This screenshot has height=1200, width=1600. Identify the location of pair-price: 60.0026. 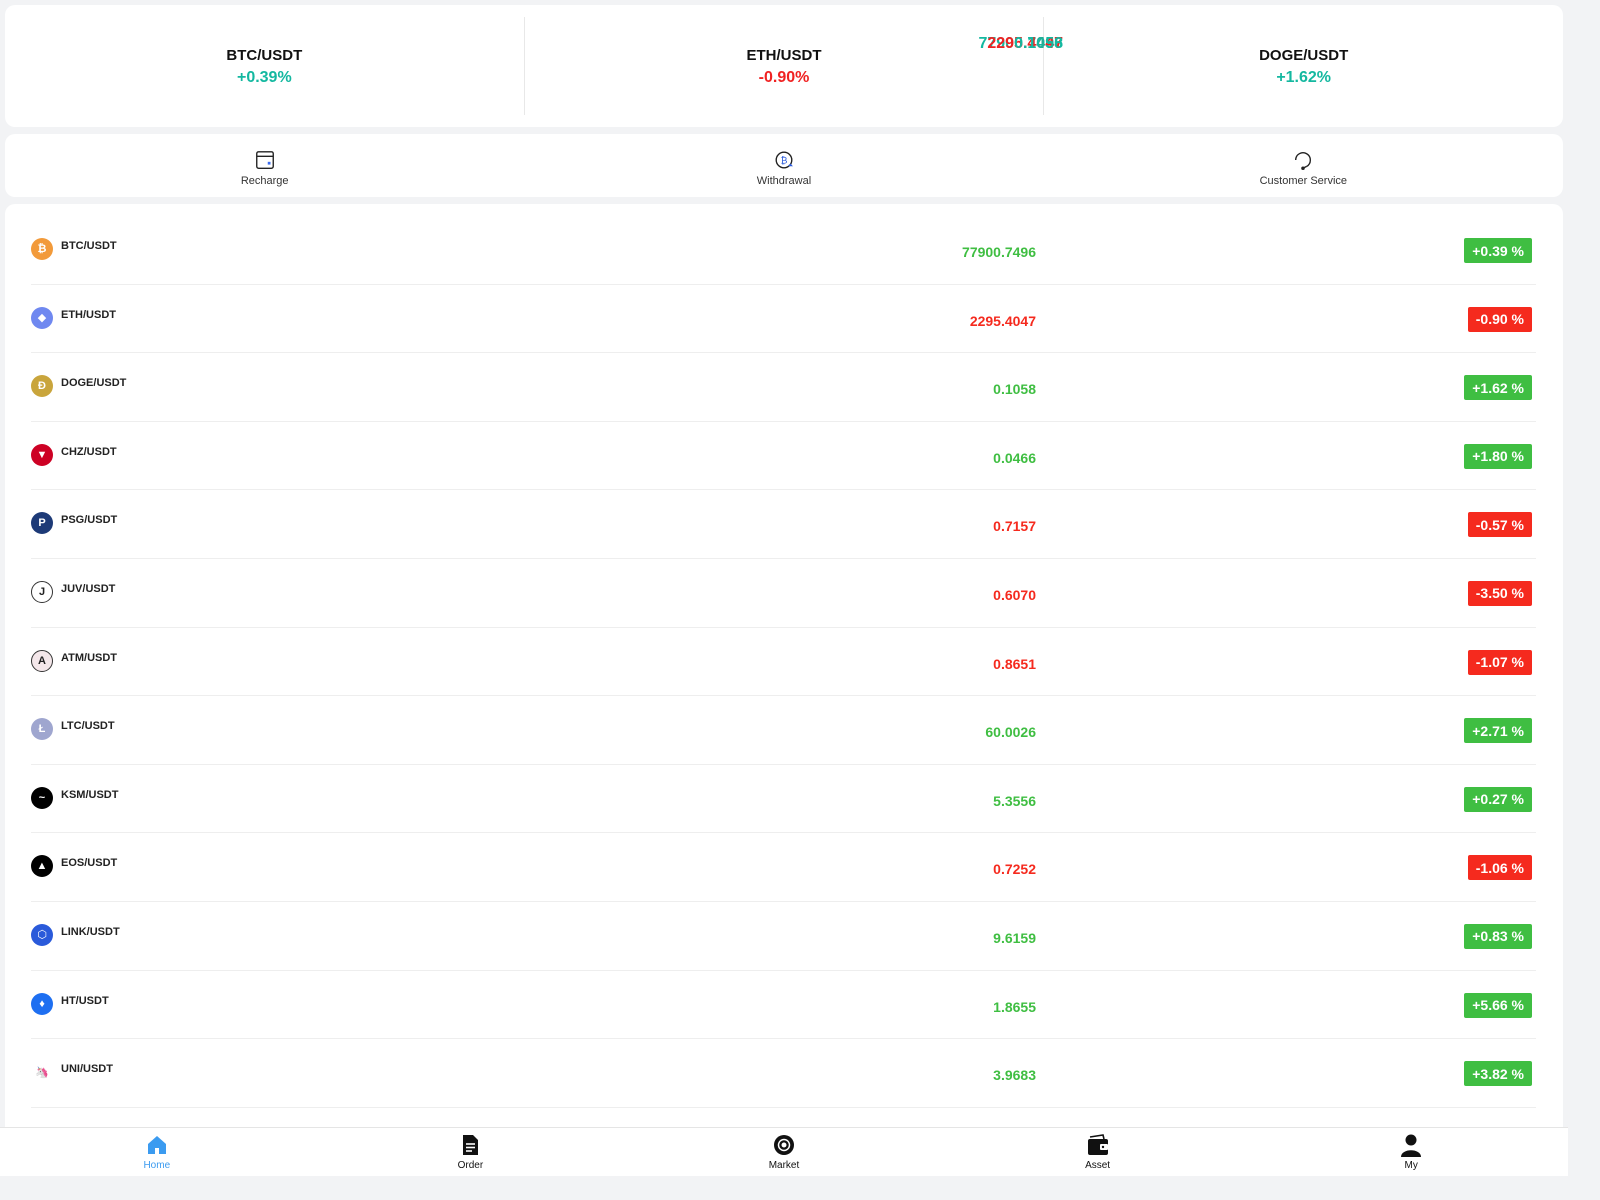
(1010, 732).